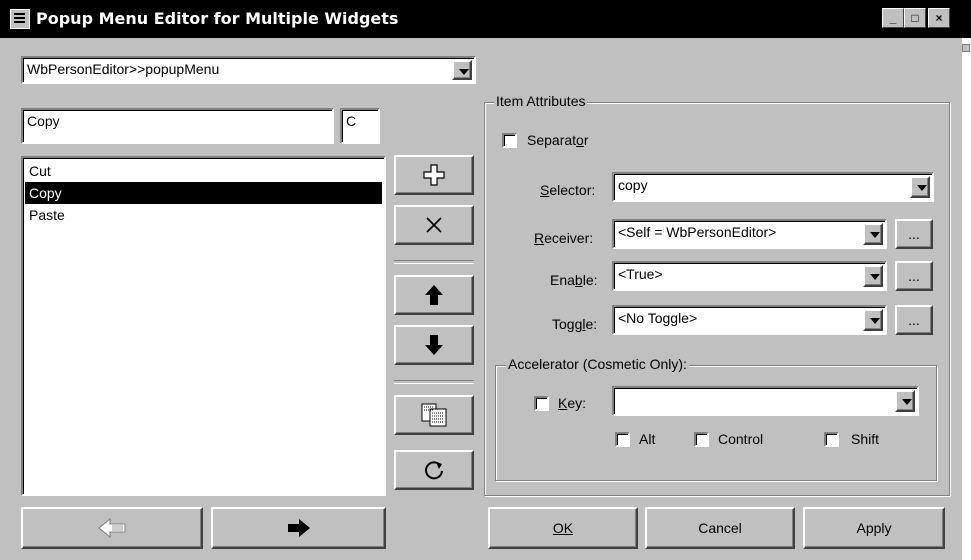  I want to click on list-item: Cut, so click(203, 171).